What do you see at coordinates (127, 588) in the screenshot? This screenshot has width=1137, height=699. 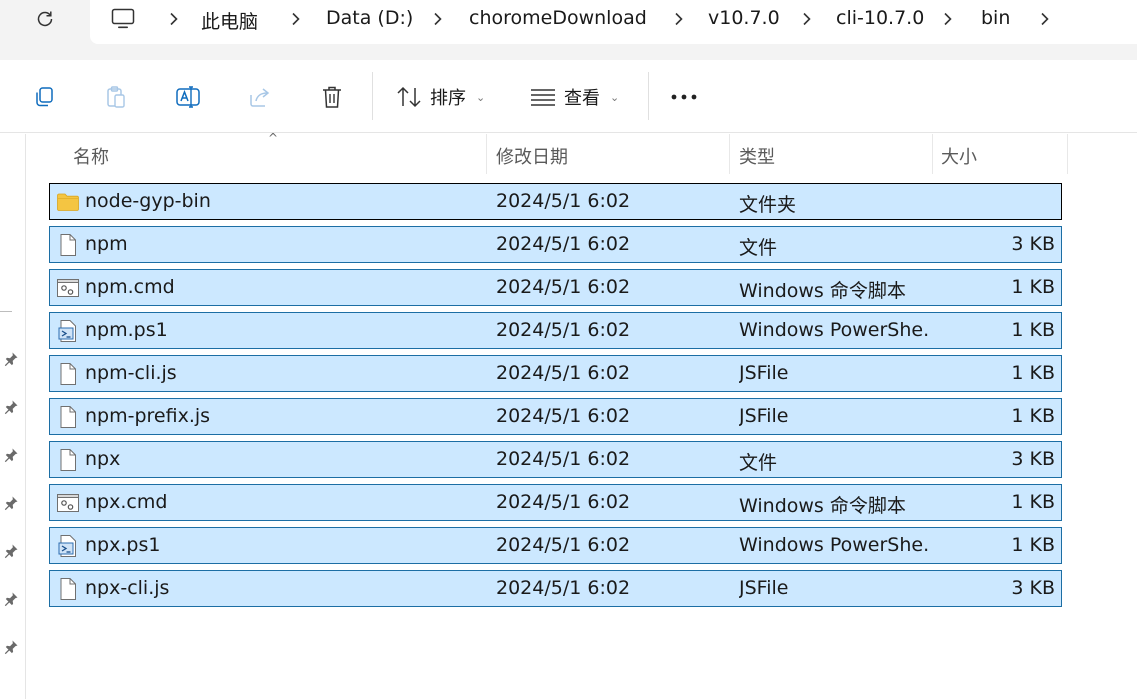 I see `file-name: npx-cli.js` at bounding box center [127, 588].